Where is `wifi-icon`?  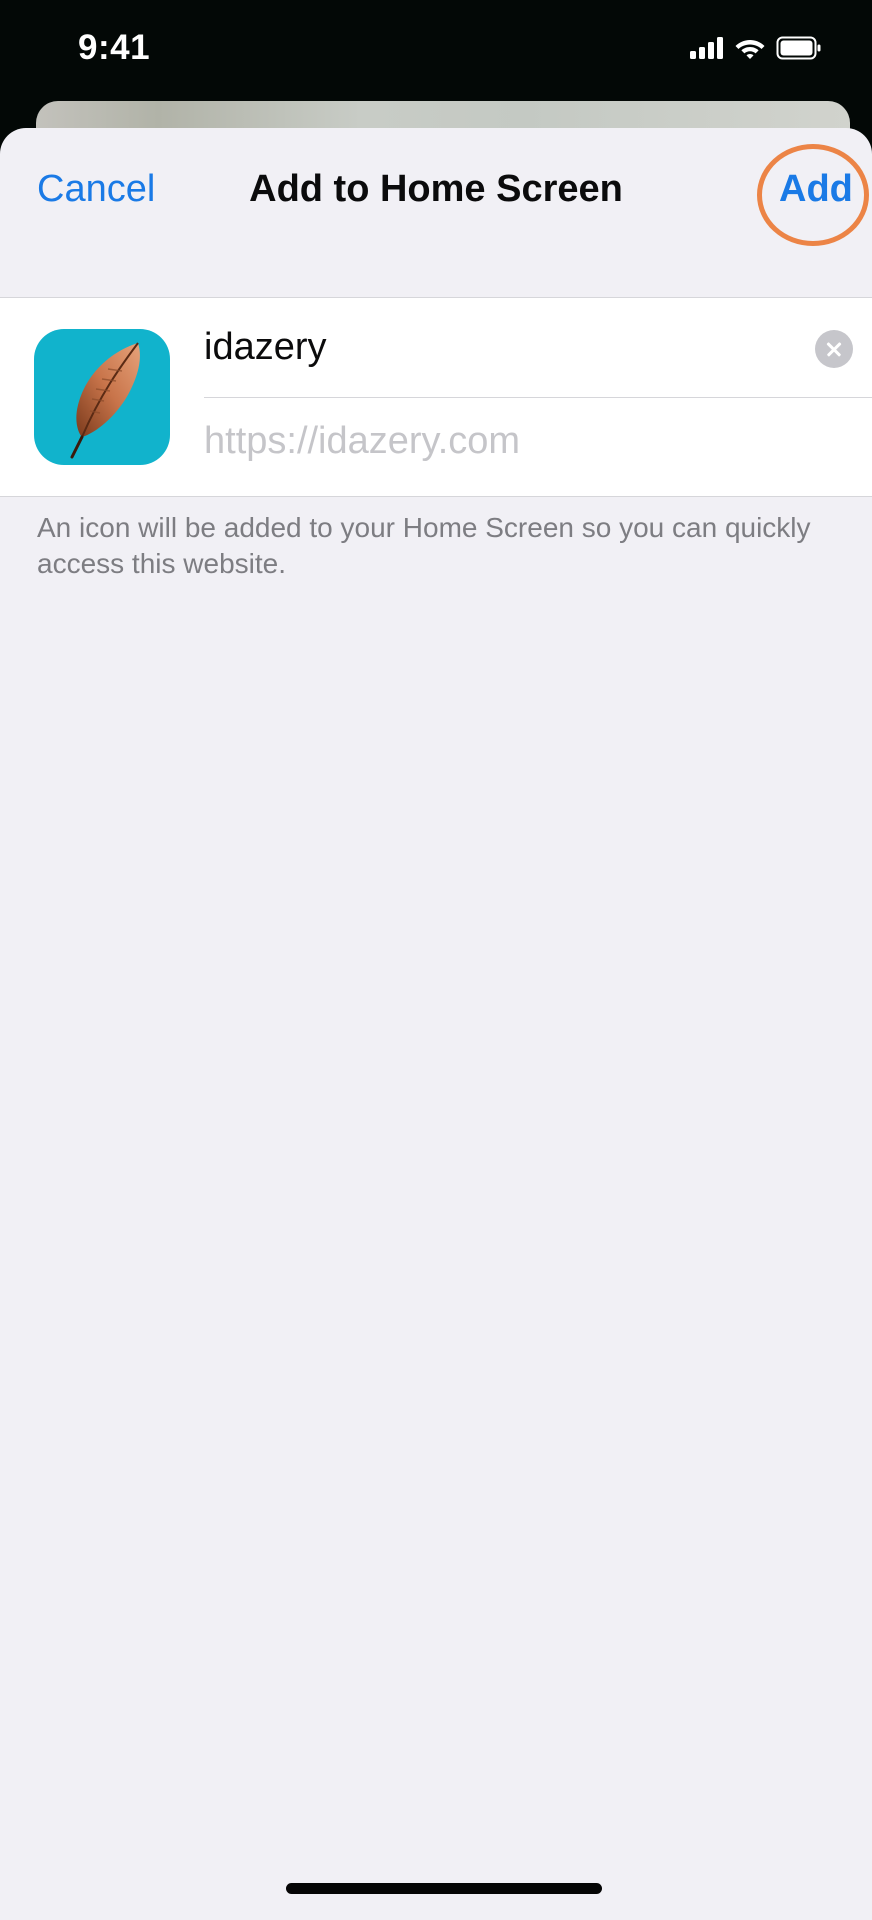 wifi-icon is located at coordinates (750, 50).